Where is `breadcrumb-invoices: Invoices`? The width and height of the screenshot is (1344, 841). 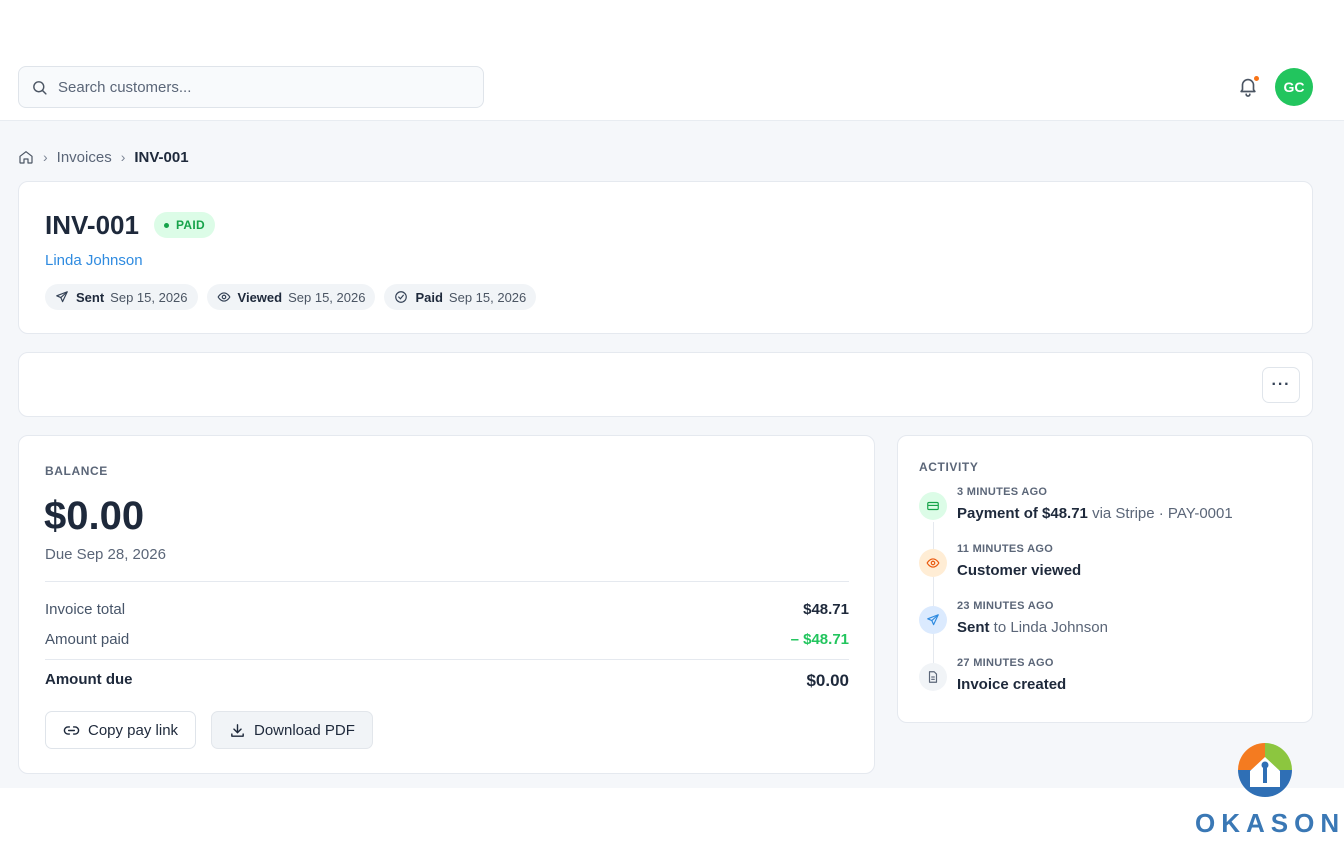
breadcrumb-invoices: Invoices is located at coordinates (84, 157).